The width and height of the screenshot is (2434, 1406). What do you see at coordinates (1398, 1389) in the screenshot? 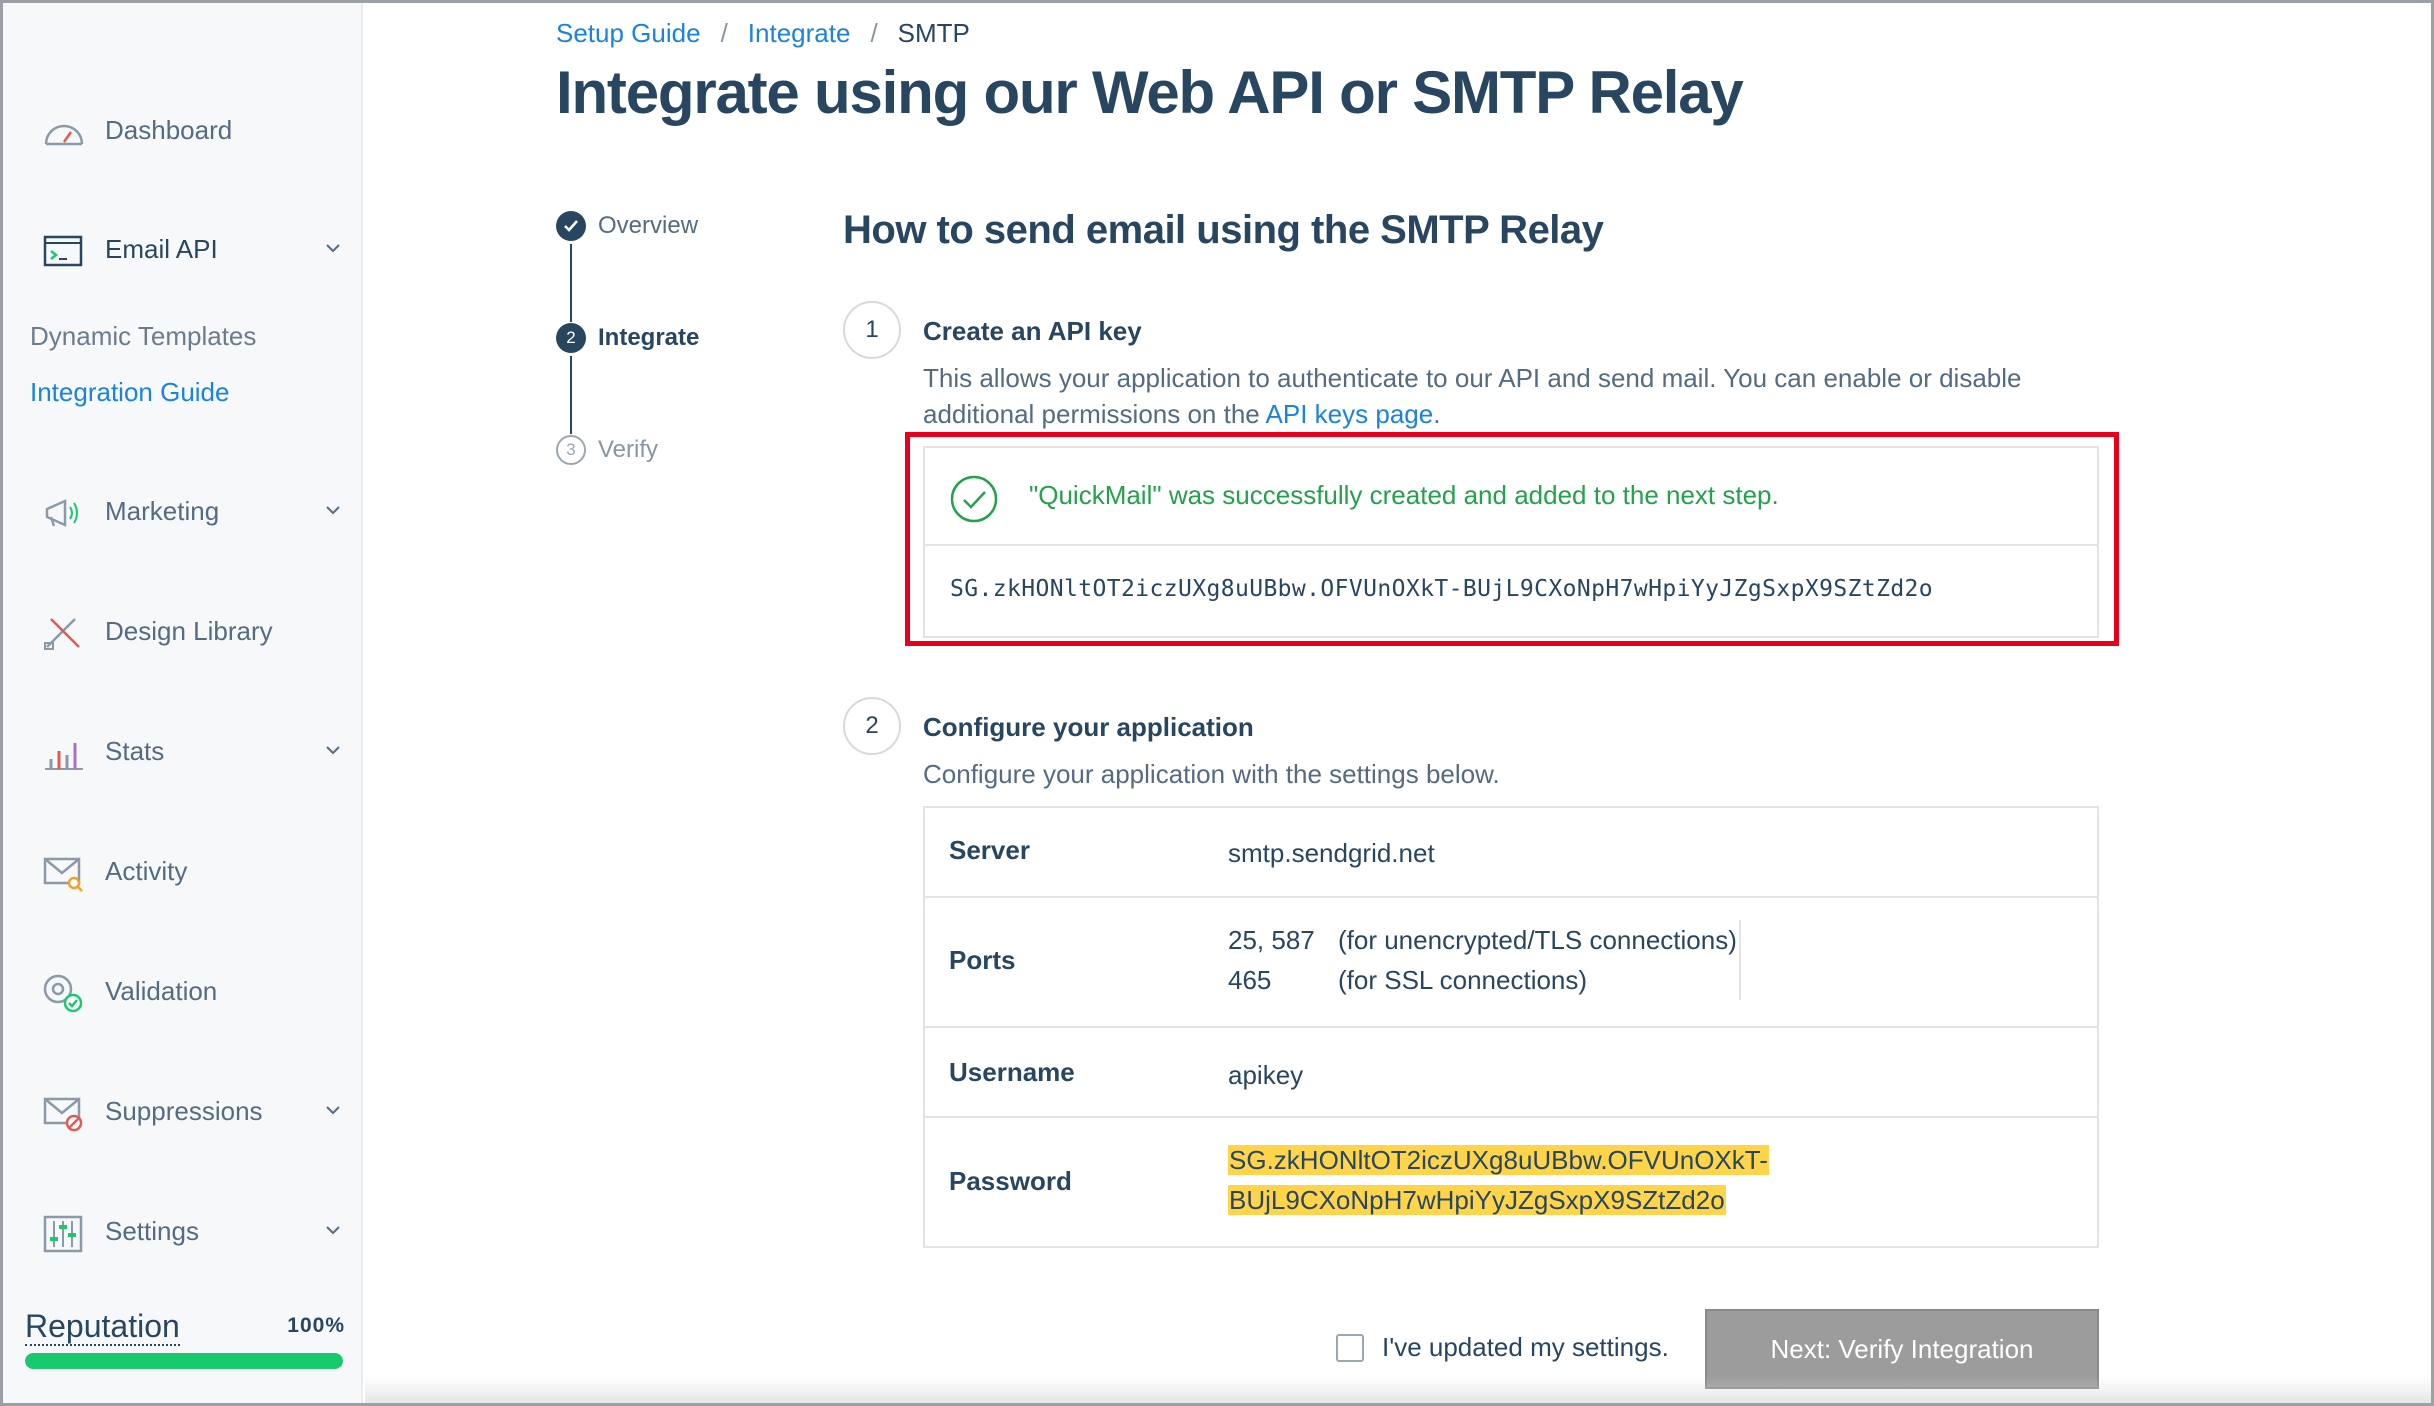
I see `bottom-scroll-shadow` at bounding box center [1398, 1389].